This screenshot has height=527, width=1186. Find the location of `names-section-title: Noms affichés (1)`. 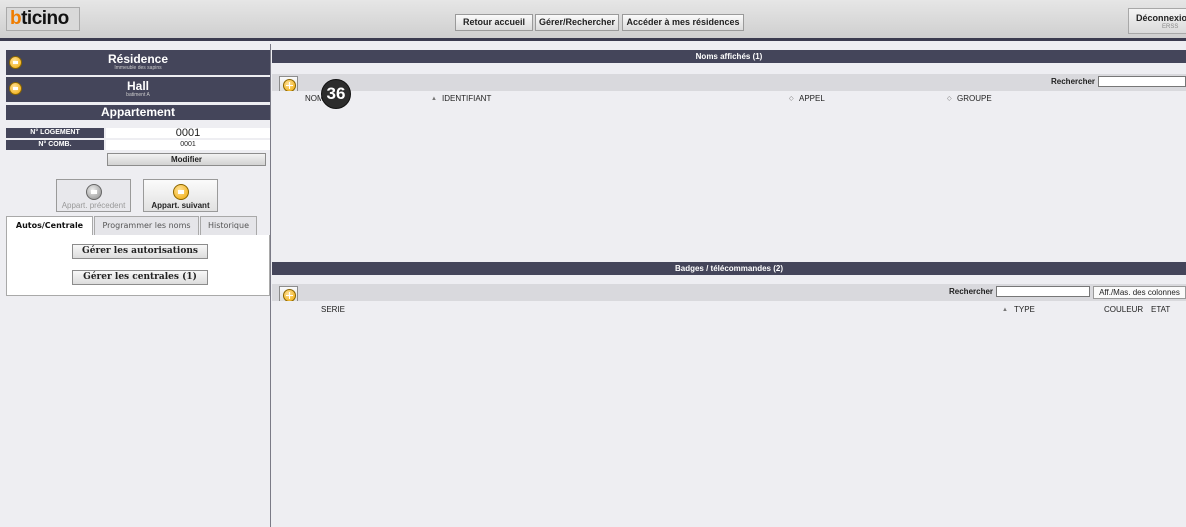

names-section-title: Noms affichés (1) is located at coordinates (729, 56).